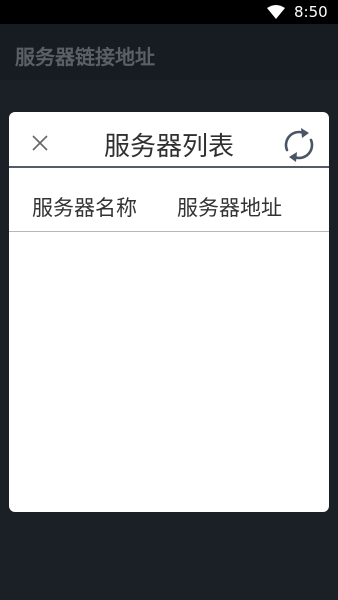 The width and height of the screenshot is (338, 600). What do you see at coordinates (229, 208) in the screenshot?
I see `column-header-server-address: 服务器地址` at bounding box center [229, 208].